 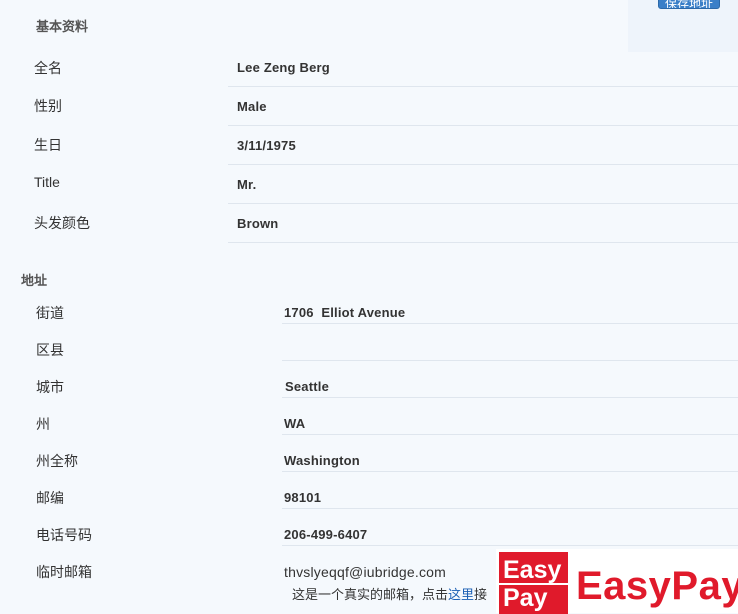 I want to click on value-gender: Male, so click(x=252, y=106).